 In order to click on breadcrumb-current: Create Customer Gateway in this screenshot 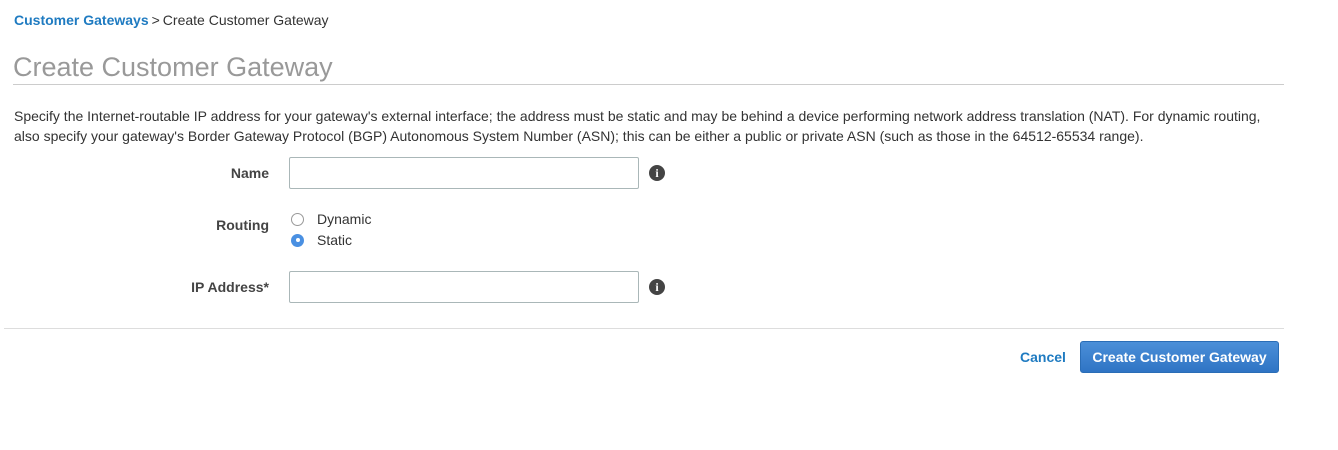, I will do `click(245, 20)`.